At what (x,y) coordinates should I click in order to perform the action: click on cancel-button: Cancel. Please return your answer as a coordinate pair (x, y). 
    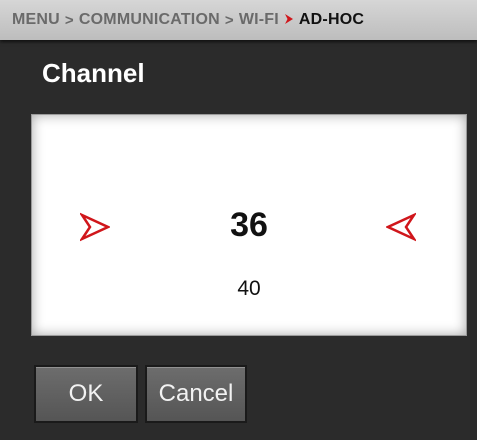
    Looking at the image, I should click on (196, 394).